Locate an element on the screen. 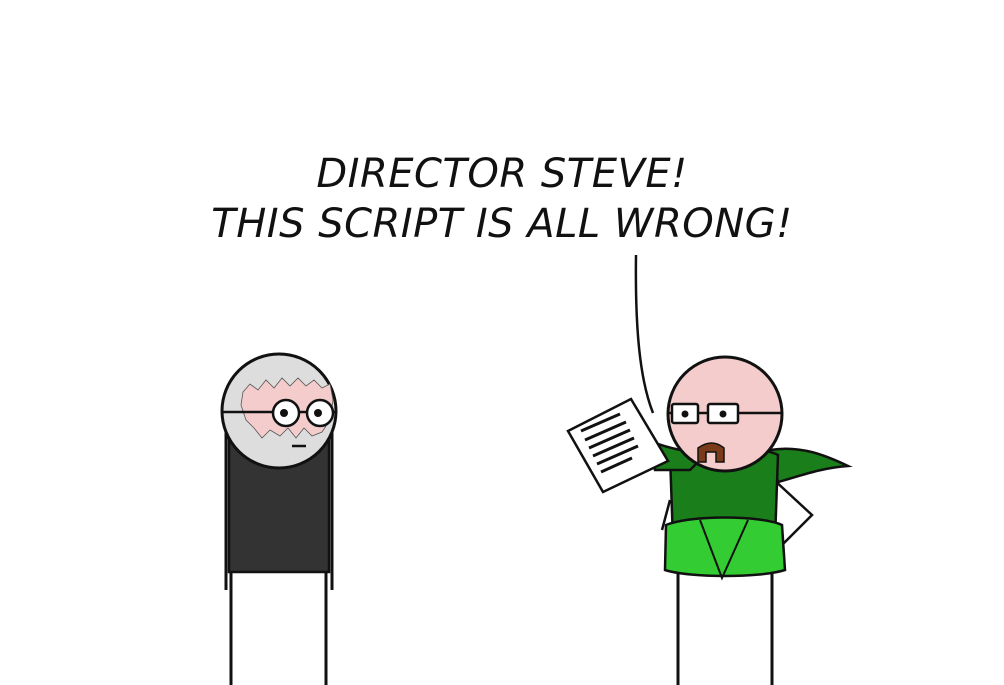 This screenshot has height=685, width=1004. costumed-speaker is located at coordinates (747, 520).